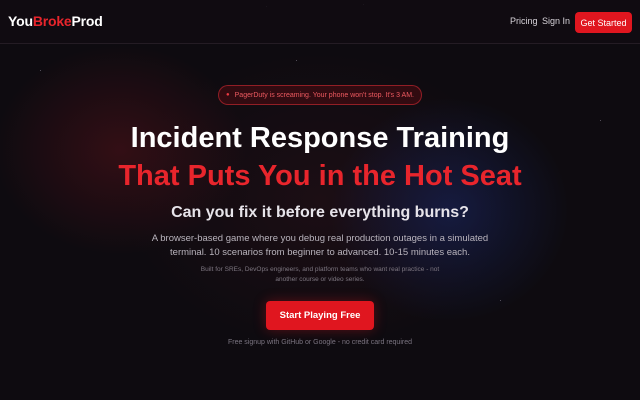 Image resolution: width=640 pixels, height=400 pixels. What do you see at coordinates (320, 176) in the screenshot?
I see `hero-title-line-2: That Puts You in the Hot Seat` at bounding box center [320, 176].